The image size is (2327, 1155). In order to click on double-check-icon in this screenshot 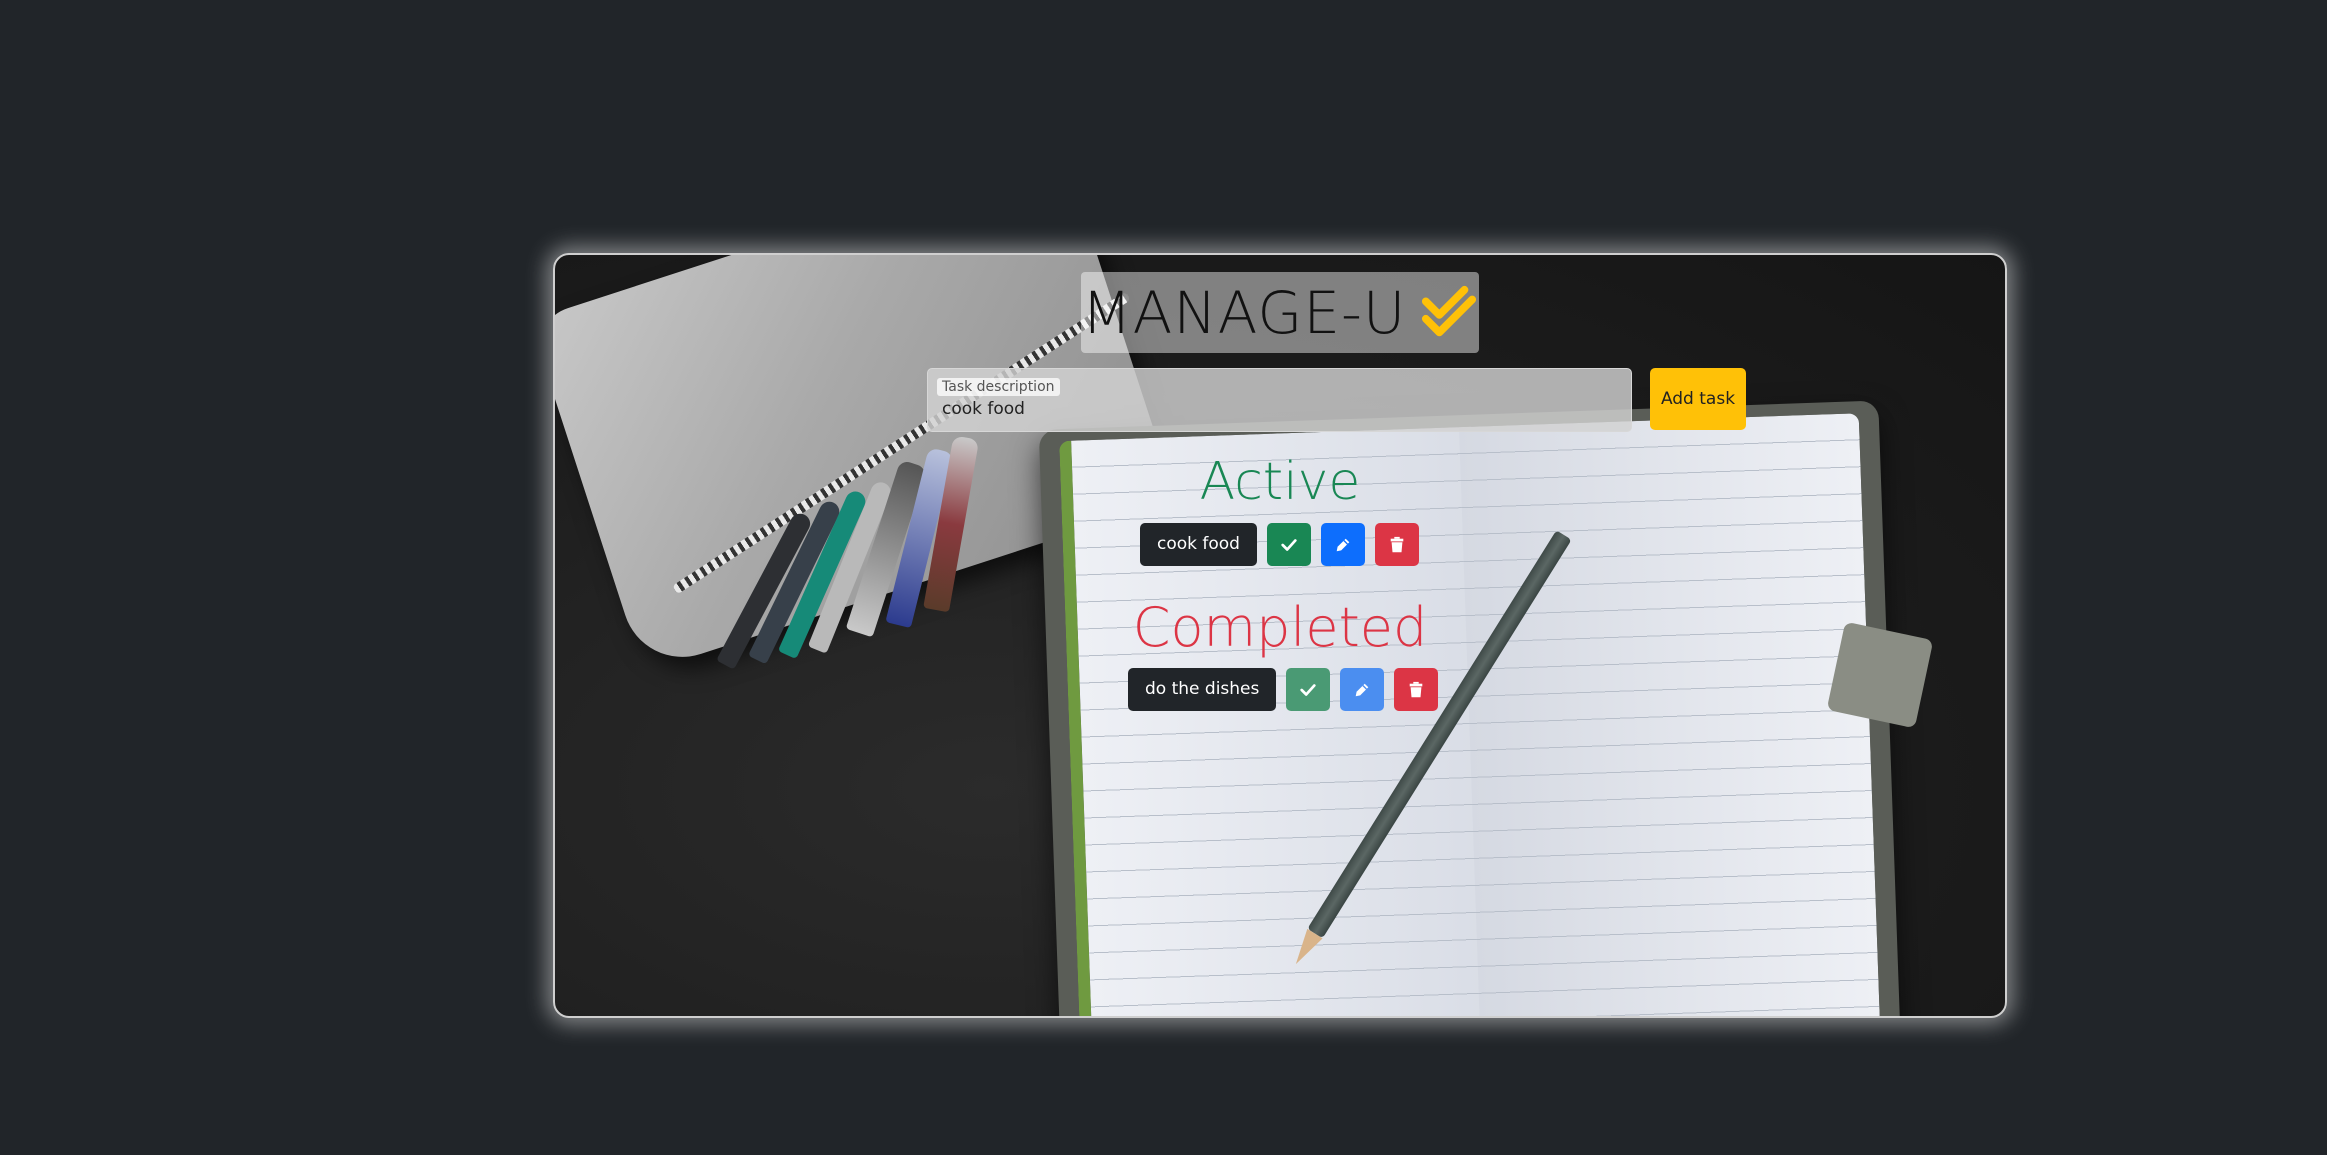, I will do `click(1449, 310)`.